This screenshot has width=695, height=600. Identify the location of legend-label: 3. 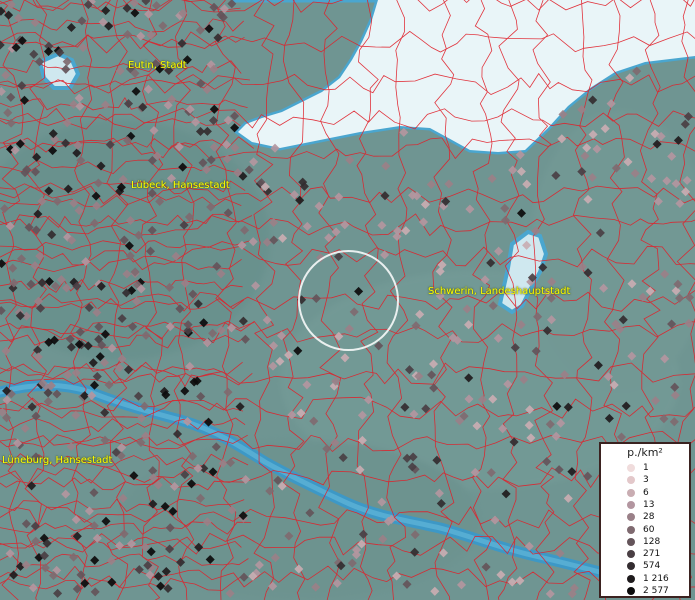
(646, 480).